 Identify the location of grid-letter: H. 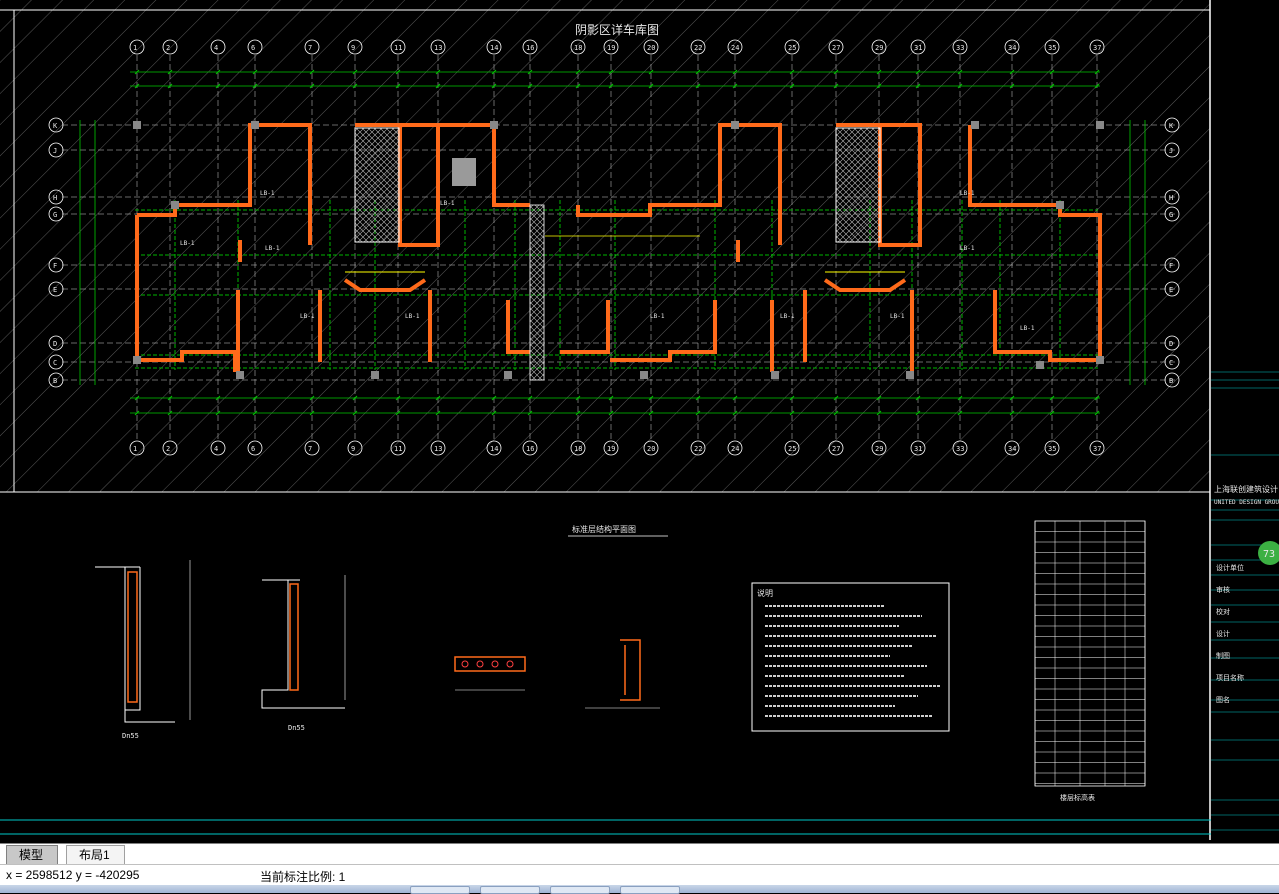
(1171, 198).